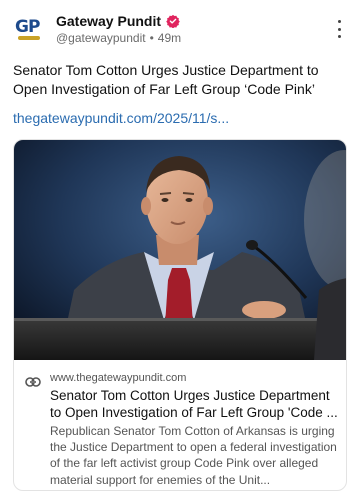 The image size is (359, 500). Describe the element at coordinates (118, 378) in the screenshot. I see `card-domain: www.thegatewaypundit.com` at that location.